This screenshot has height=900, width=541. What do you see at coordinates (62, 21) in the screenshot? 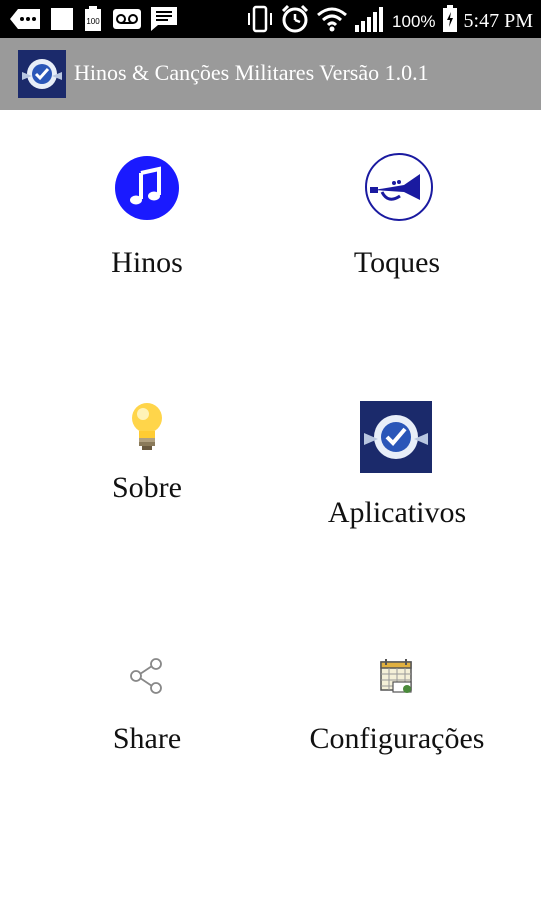
I see `image-icon` at bounding box center [62, 21].